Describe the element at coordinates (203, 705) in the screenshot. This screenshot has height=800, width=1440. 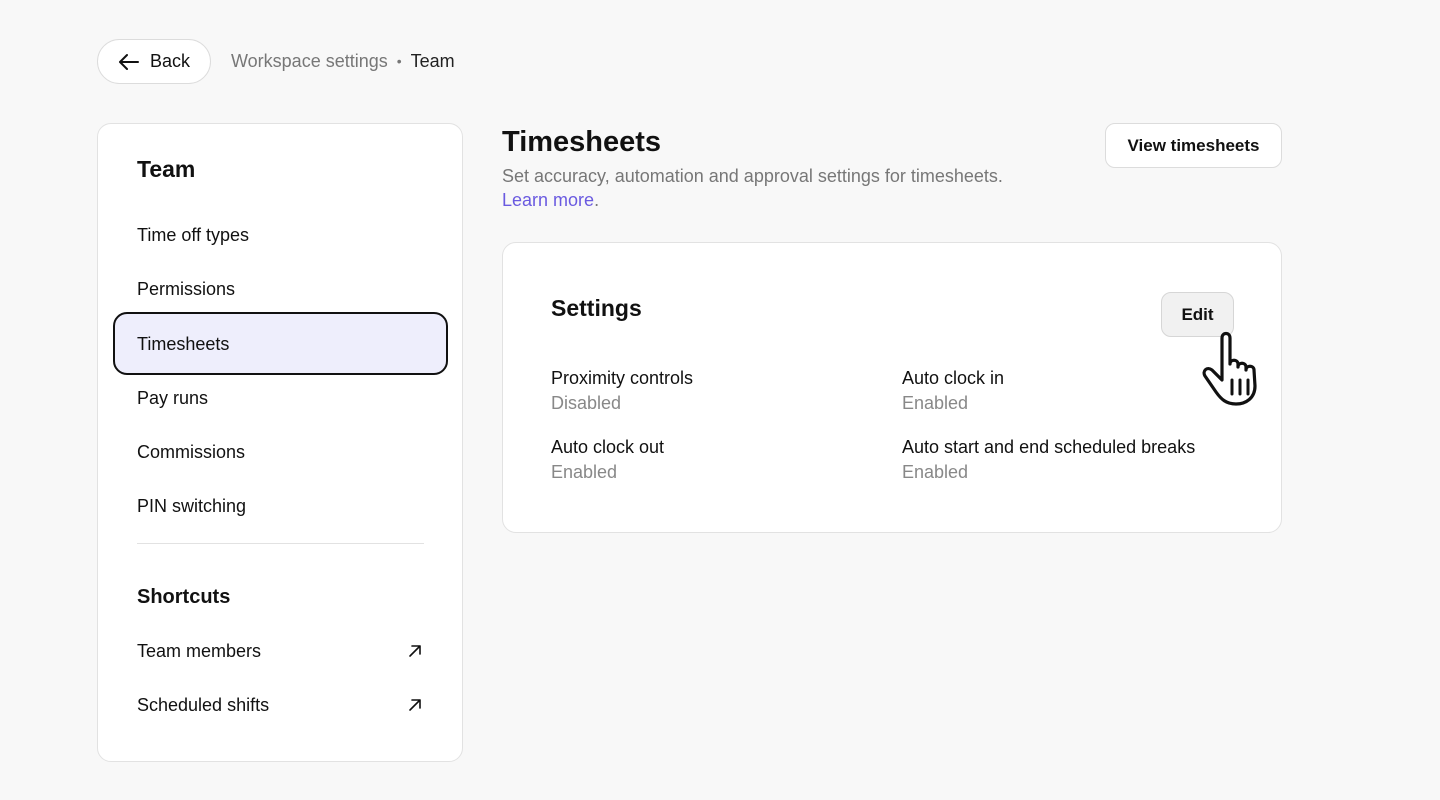
I see `shortcut-label: Scheduled shifts` at that location.